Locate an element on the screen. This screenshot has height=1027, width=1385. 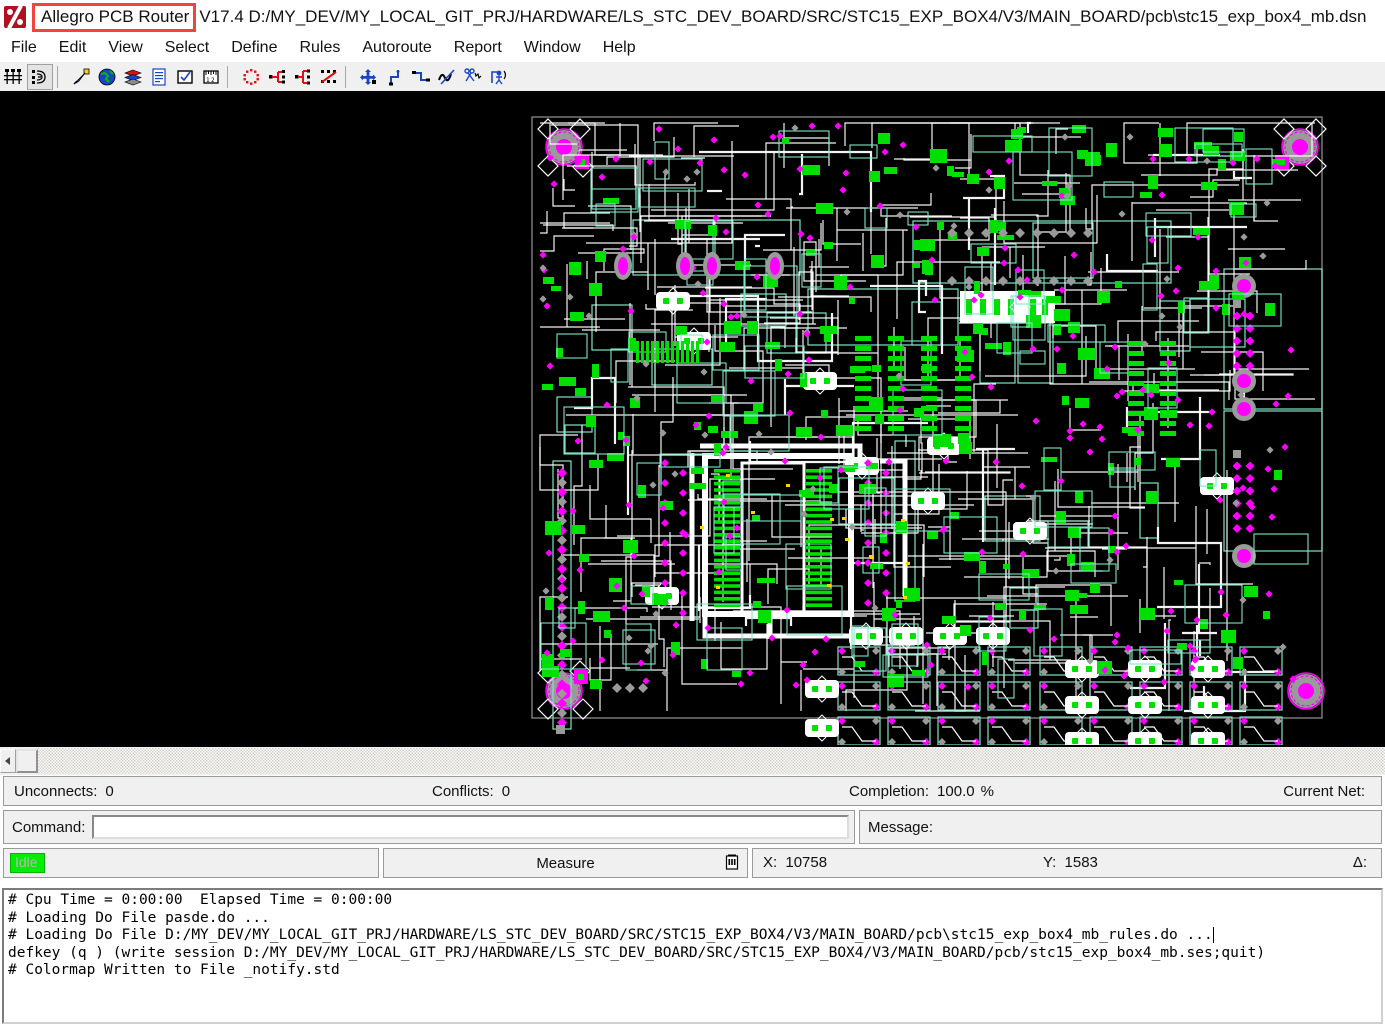
menu-item-select: Select is located at coordinates (187, 48).